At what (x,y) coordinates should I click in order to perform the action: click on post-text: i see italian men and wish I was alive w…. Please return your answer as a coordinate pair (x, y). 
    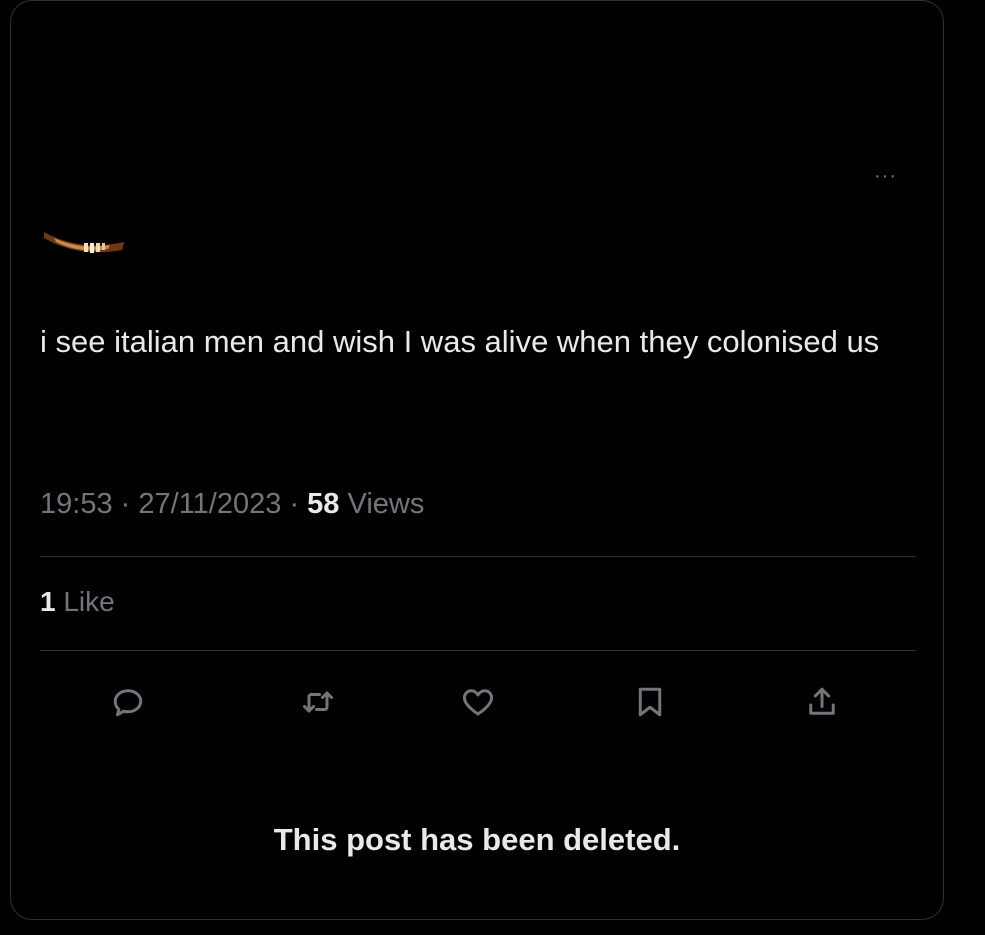
    Looking at the image, I should click on (460, 341).